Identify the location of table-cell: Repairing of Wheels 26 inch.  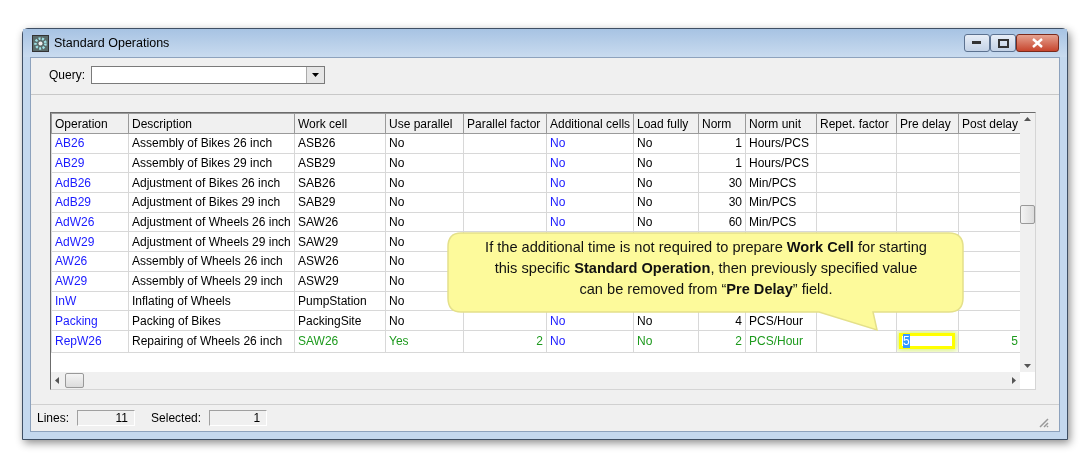
(211, 341).